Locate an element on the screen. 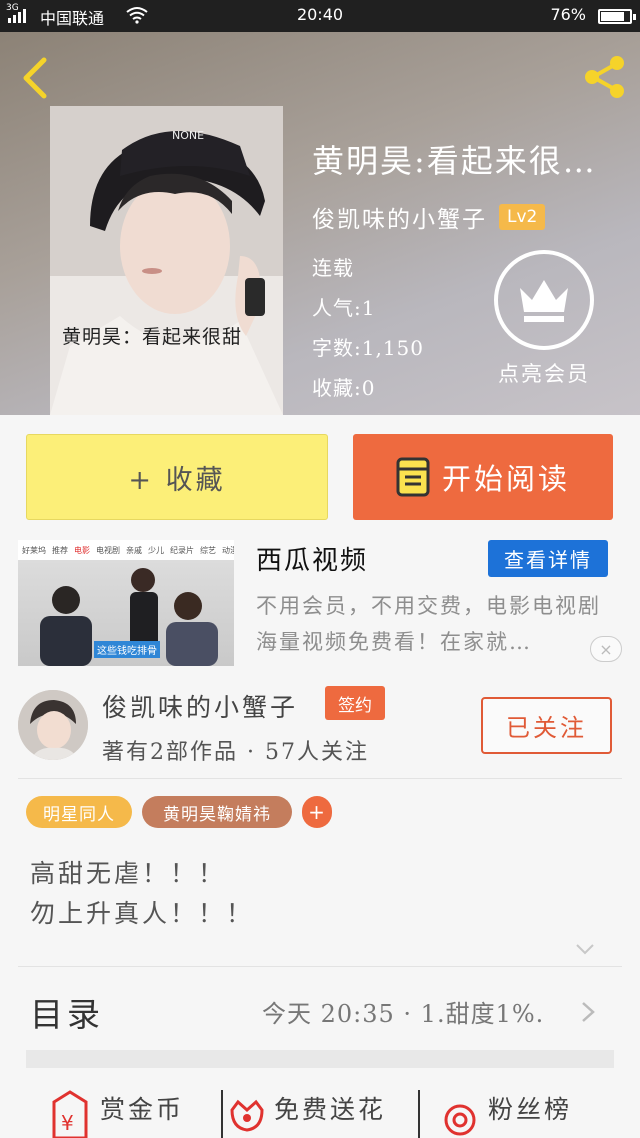  book-word-count: 字数:1,150 is located at coordinates (368, 348).